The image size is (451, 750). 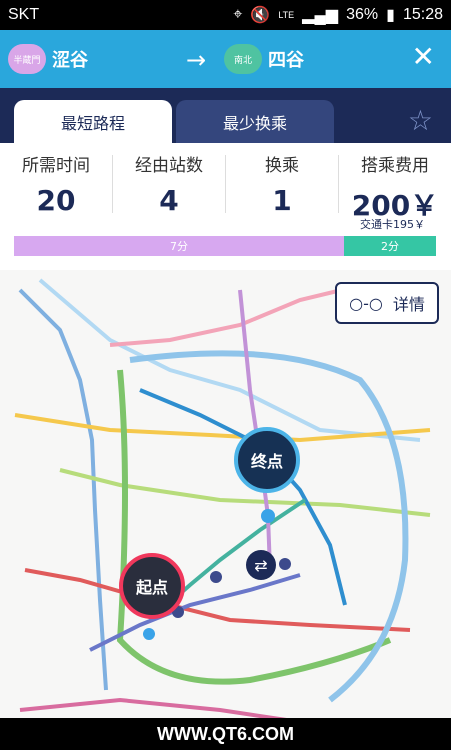 I want to click on route-bar: 半蔵門 涩谷 → 南北 四谷 ✕, so click(x=225, y=59).